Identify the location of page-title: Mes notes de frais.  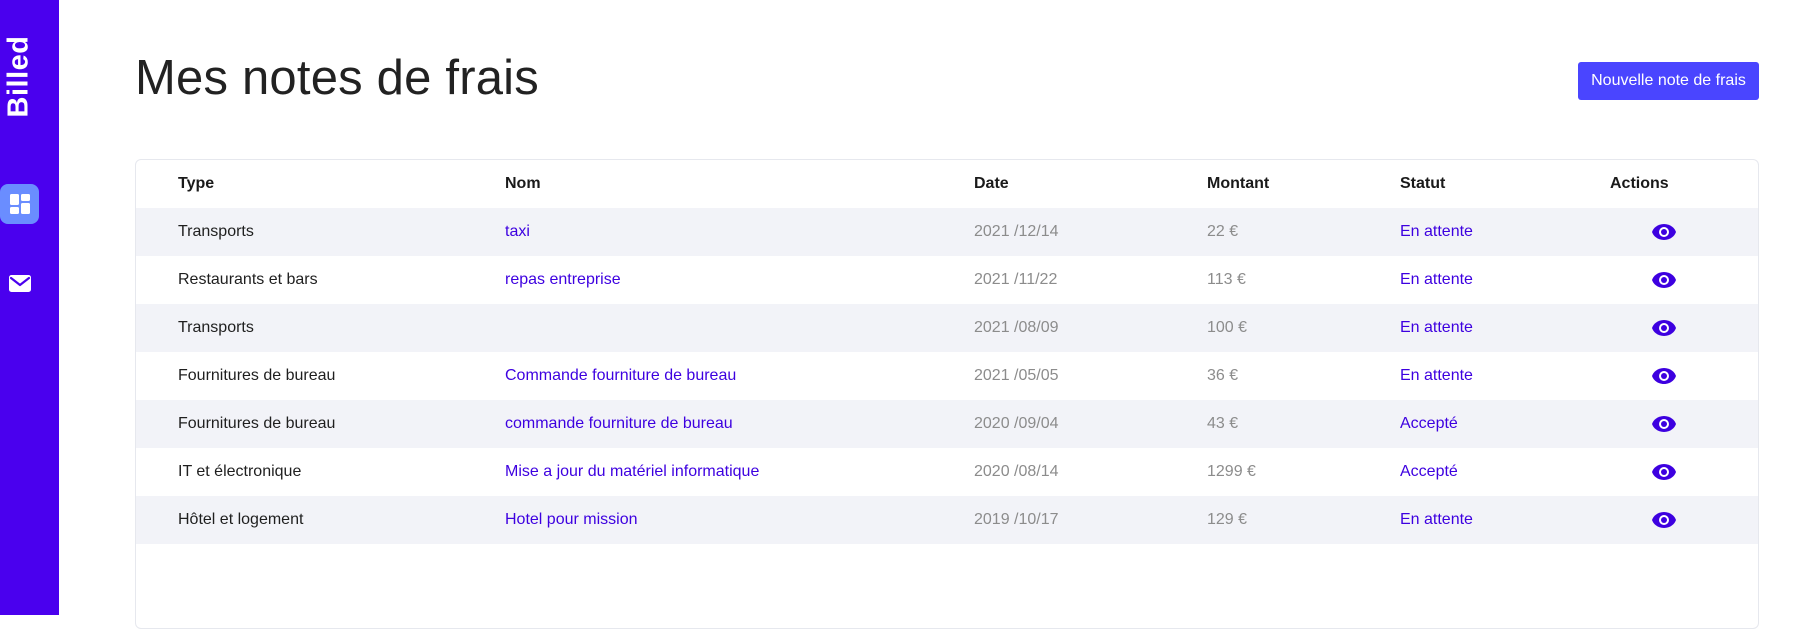
(337, 78).